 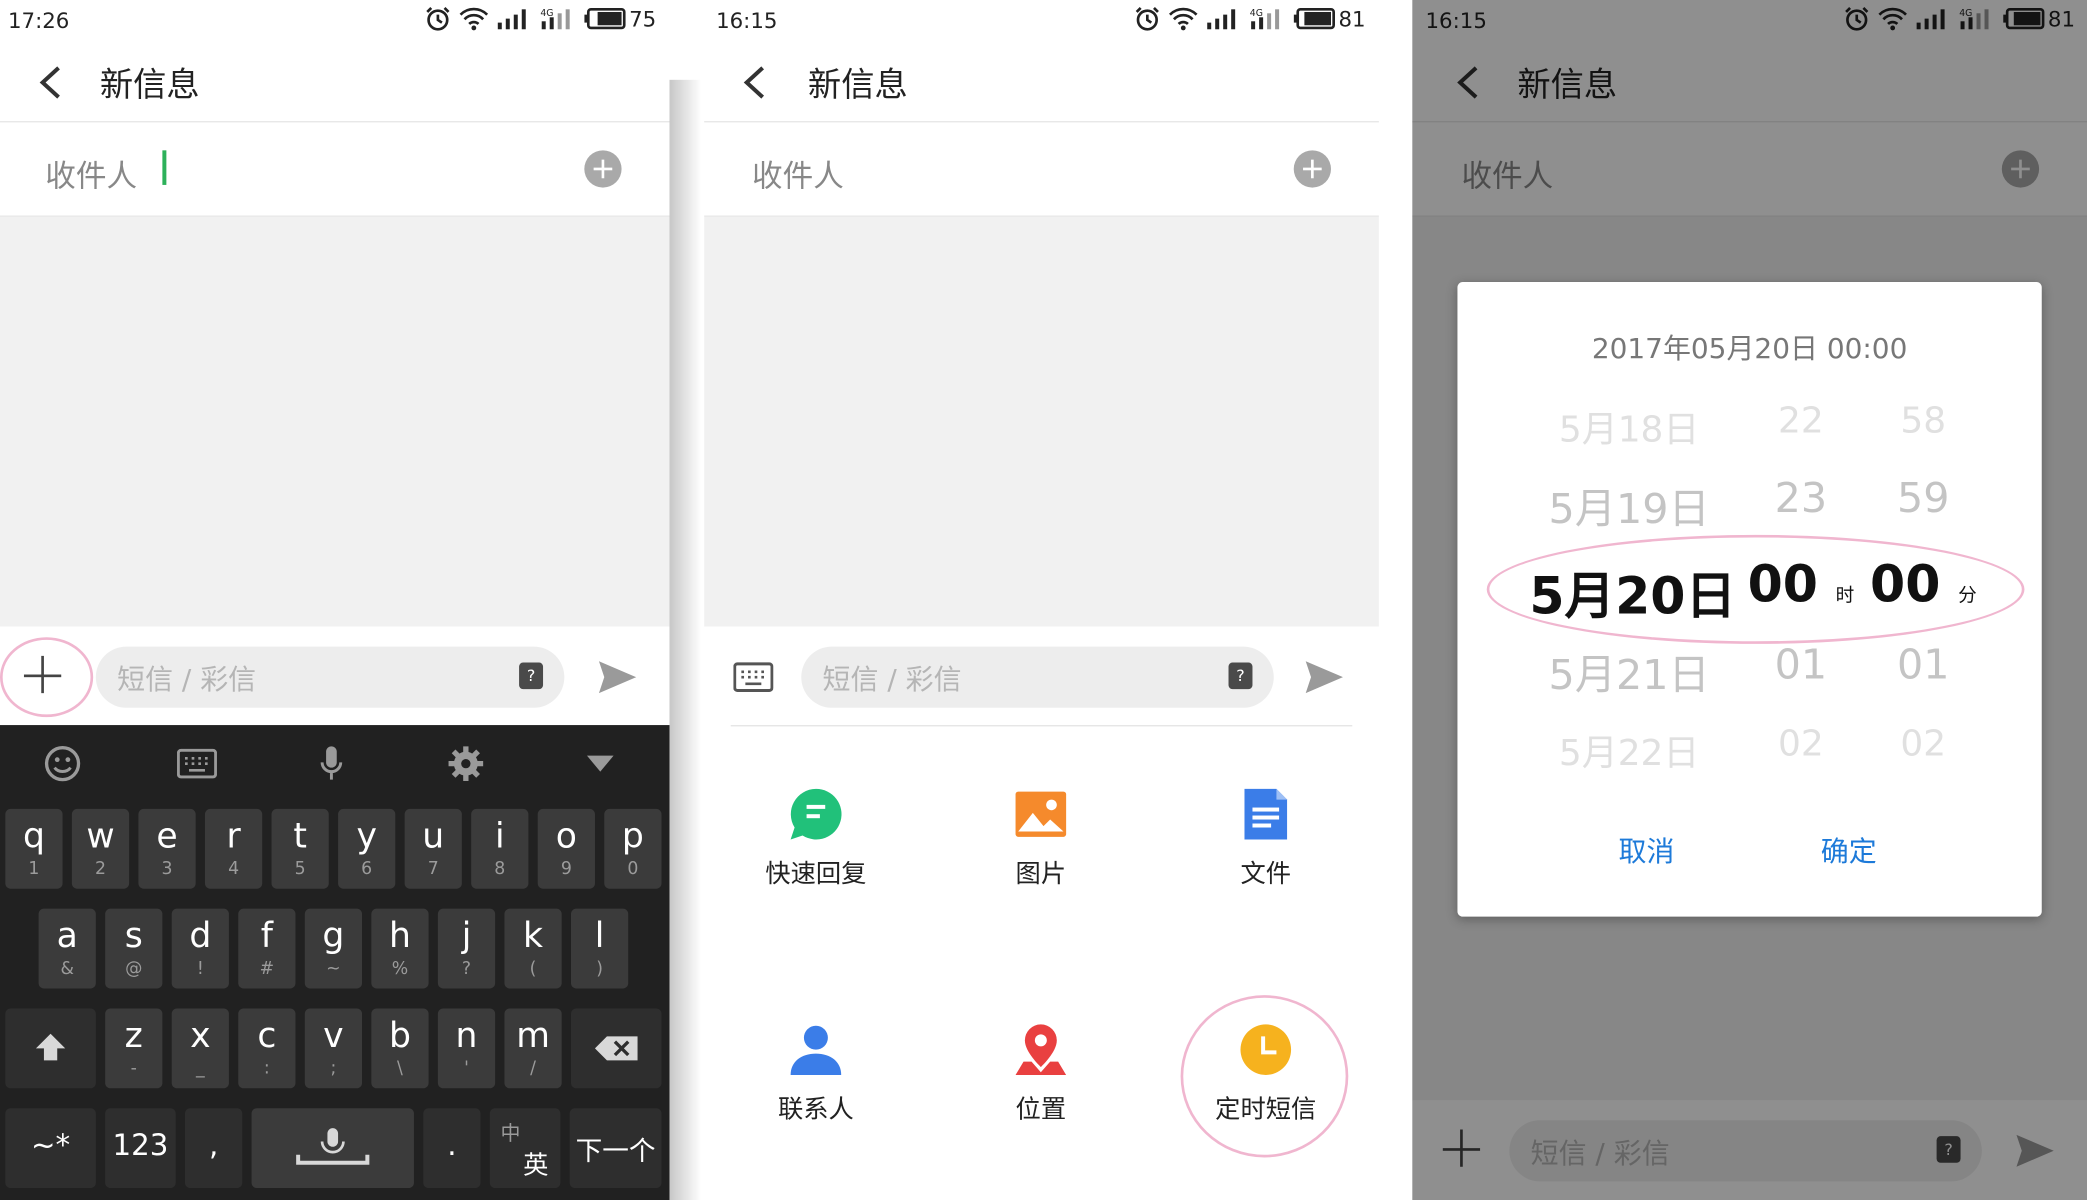 What do you see at coordinates (1329, 18) in the screenshot?
I see `battery-indicator: 81` at bounding box center [1329, 18].